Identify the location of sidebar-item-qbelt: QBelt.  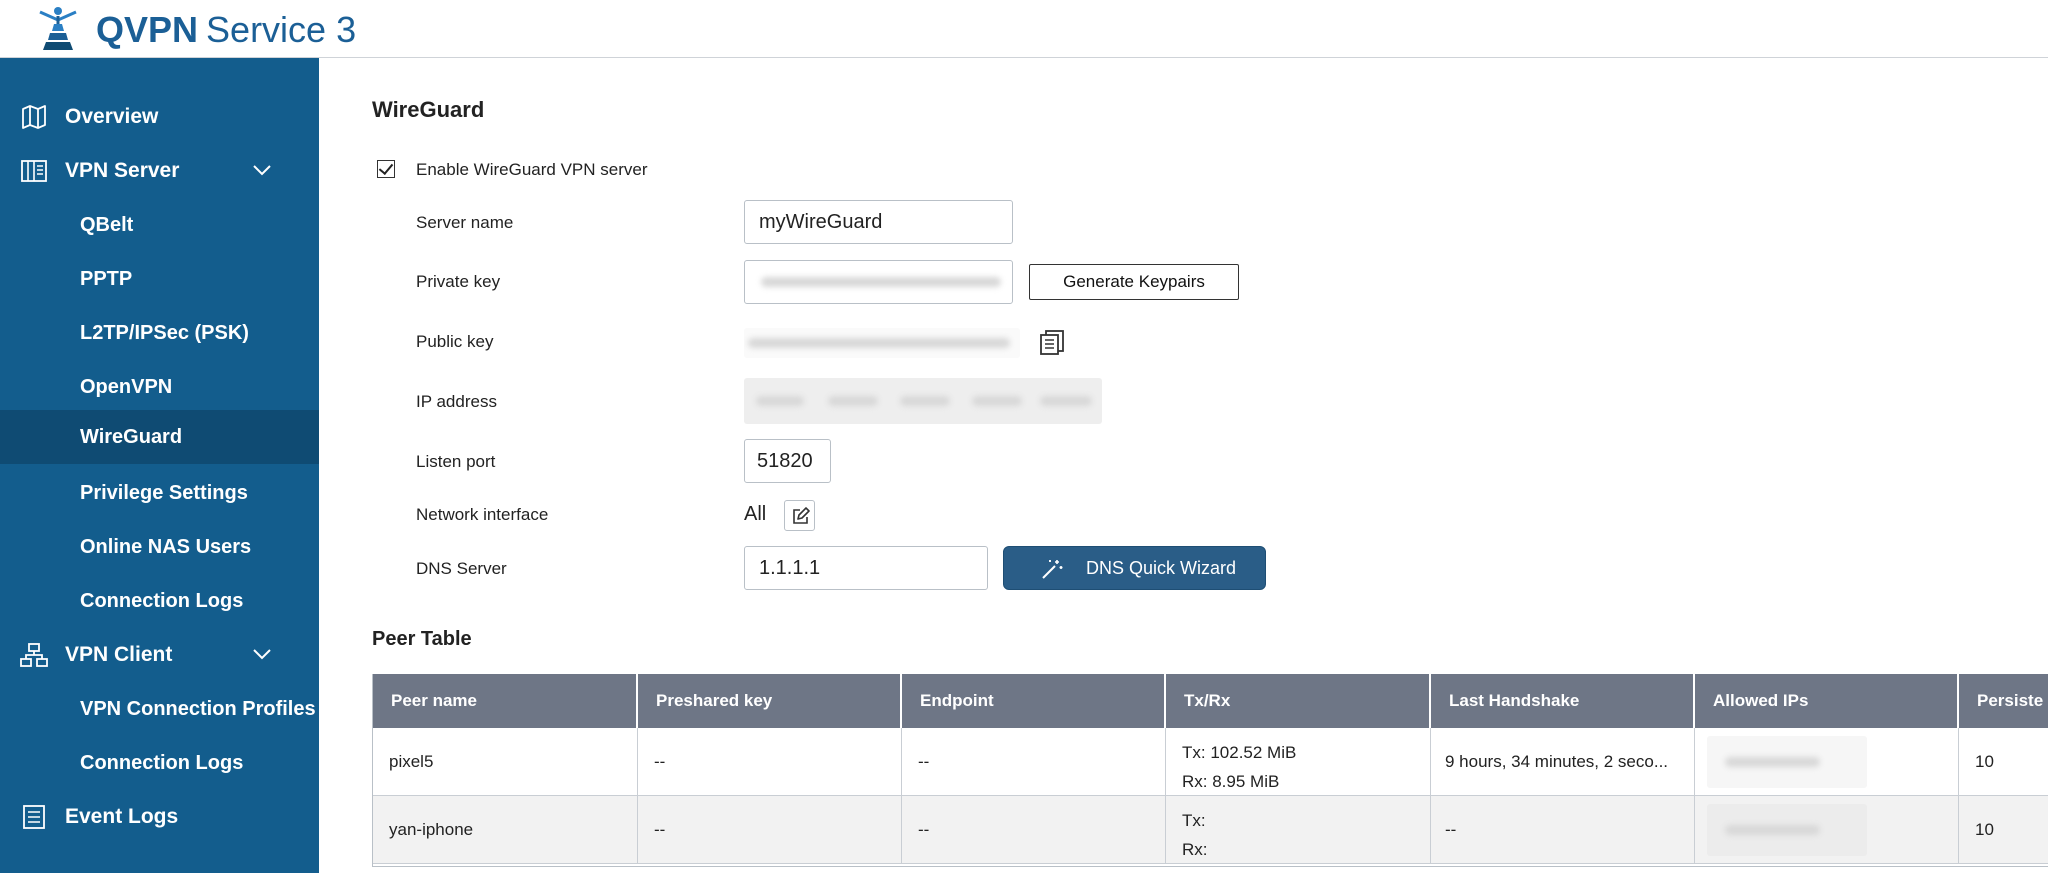
(159, 225).